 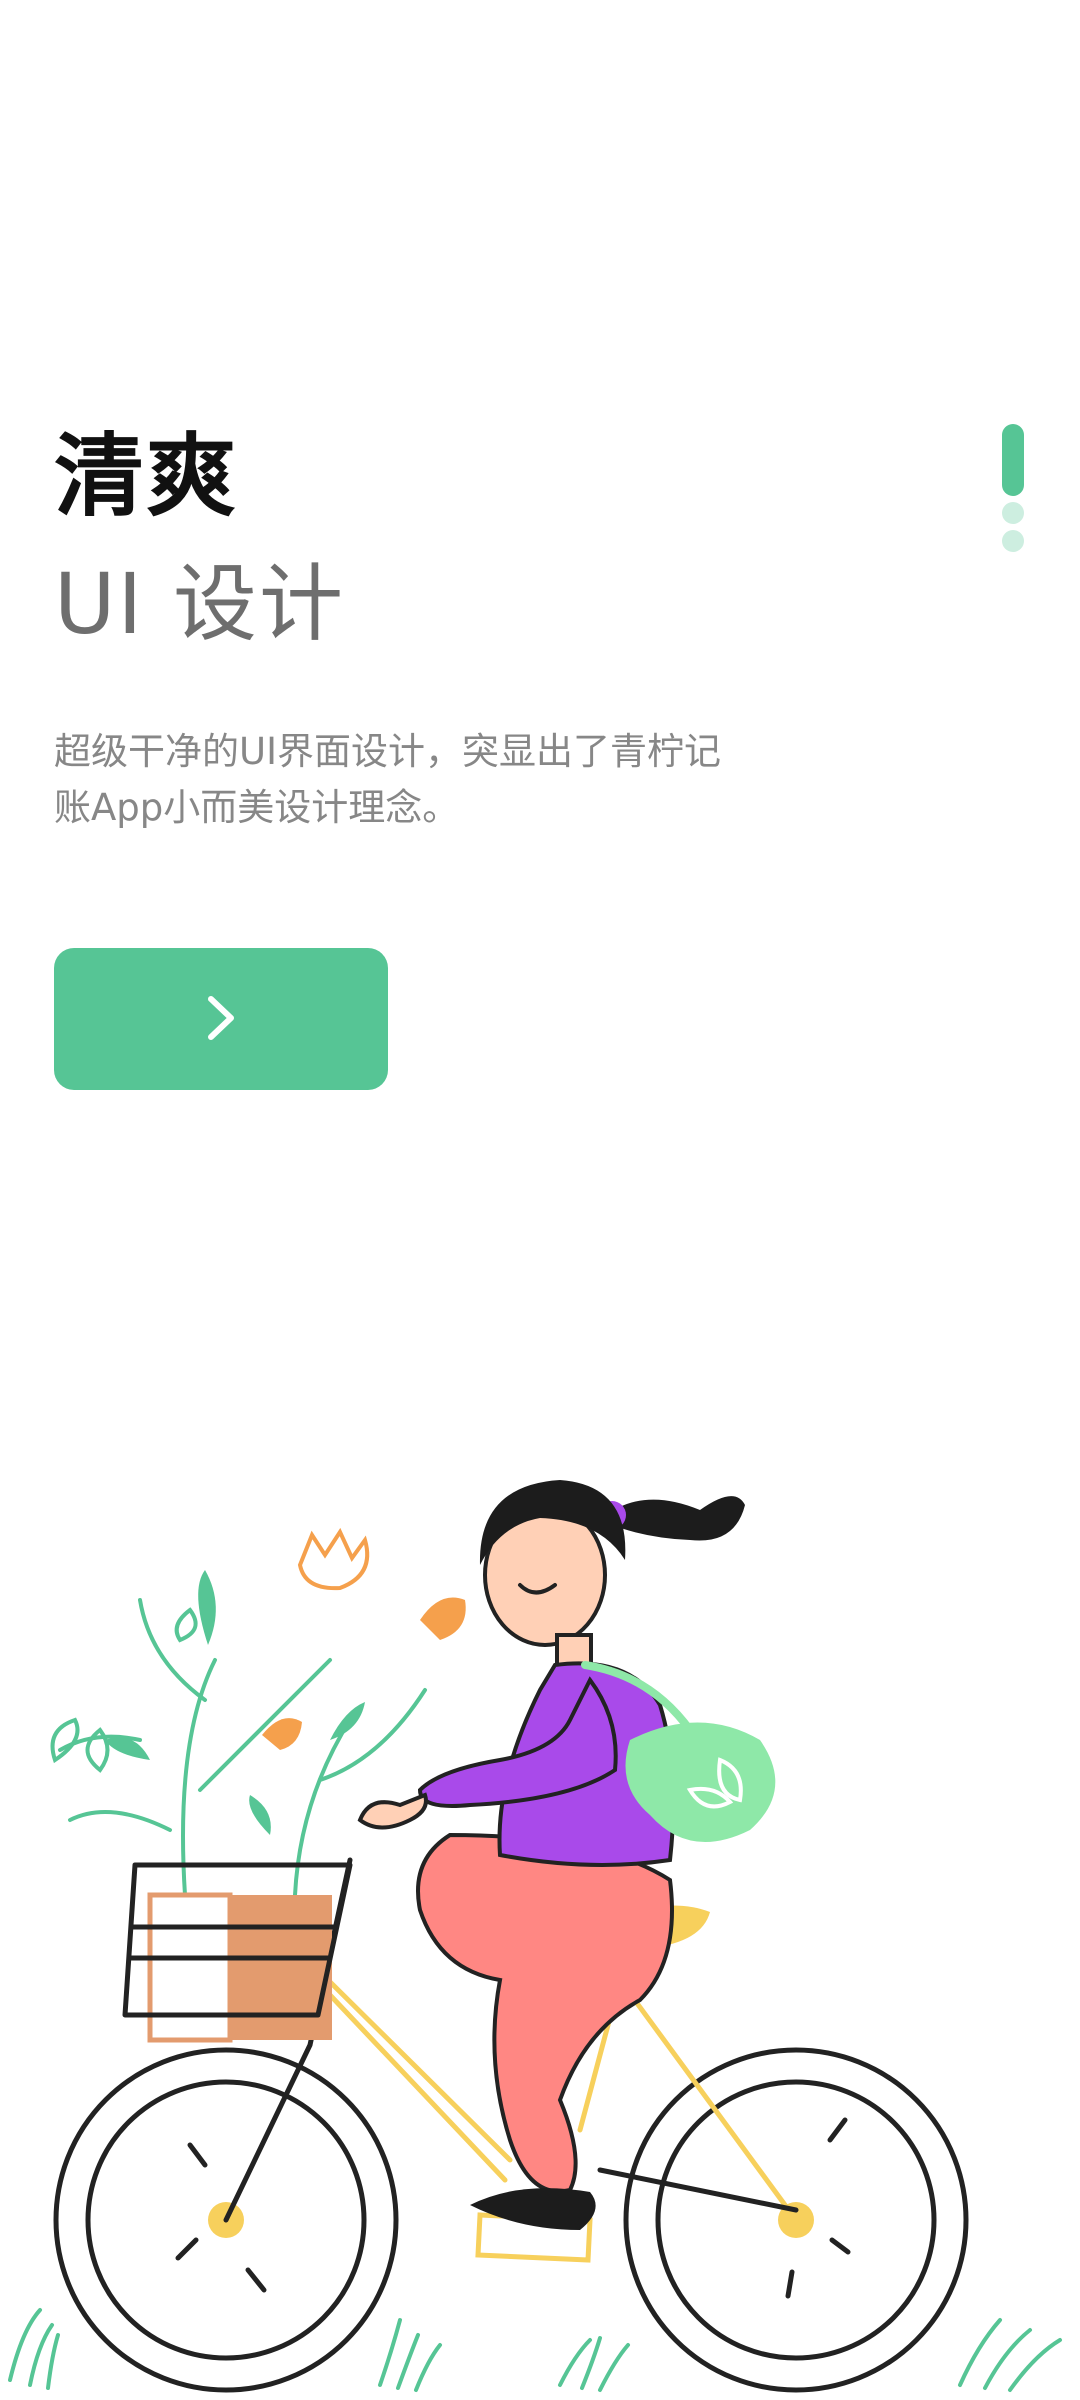 I want to click on flowers, so click(x=364, y=1638).